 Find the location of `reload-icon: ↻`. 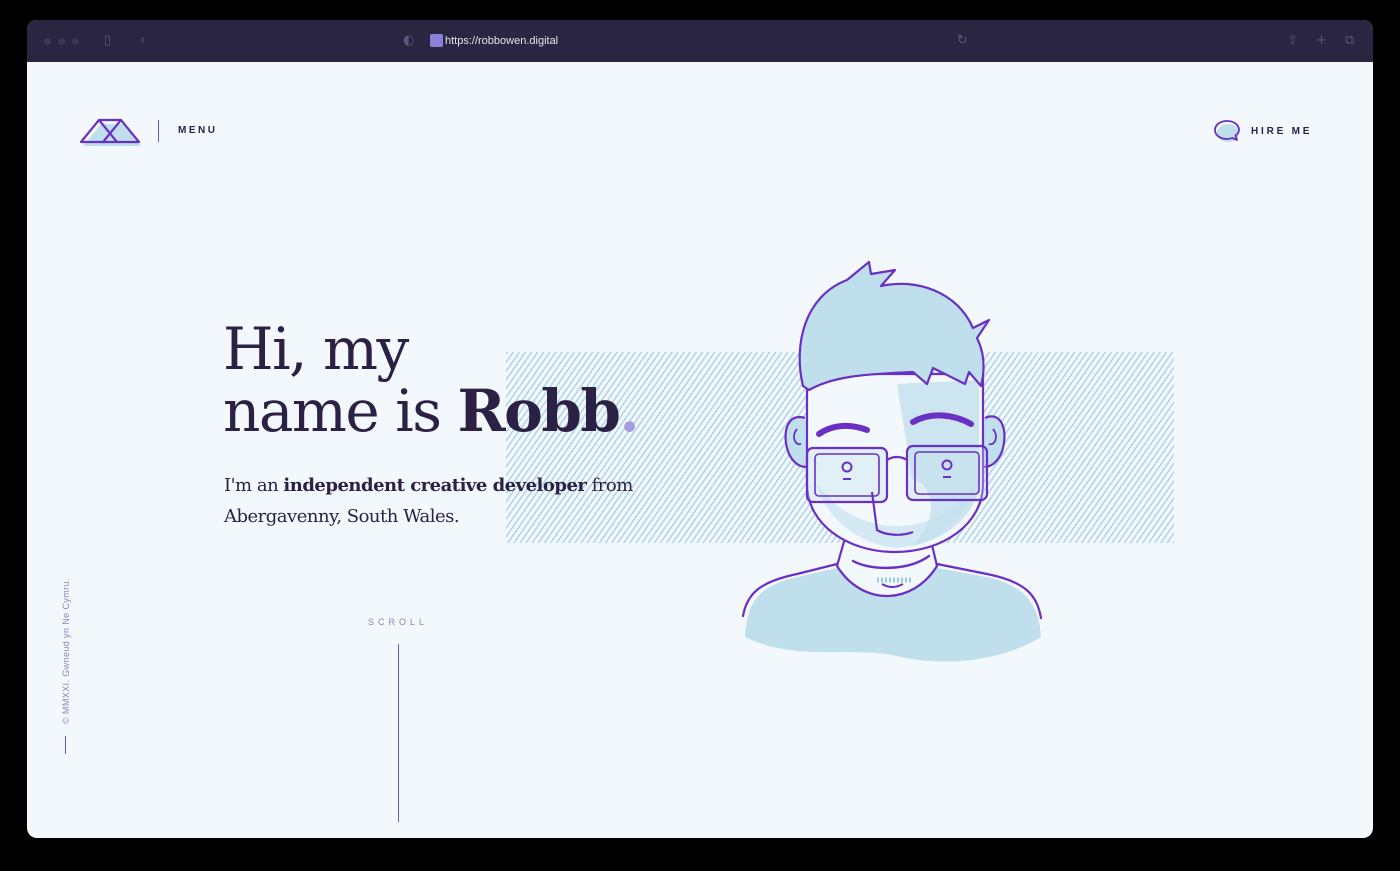

reload-icon: ↻ is located at coordinates (962, 41).